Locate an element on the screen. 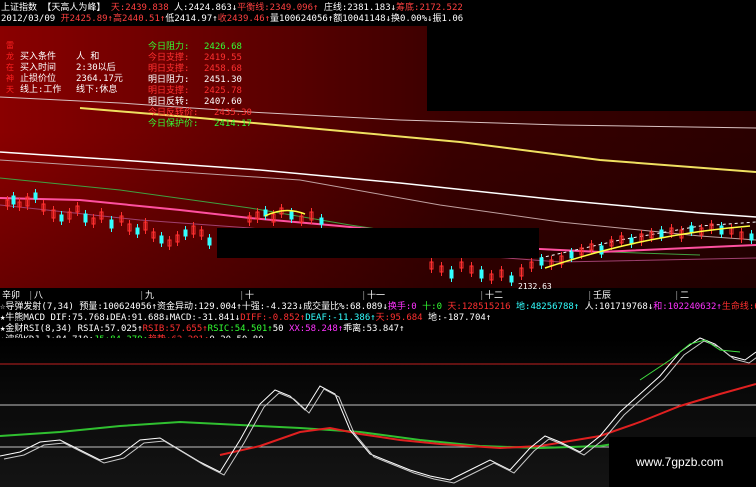 Image resolution: width=756 pixels, height=487 pixels. watermark-text: www.7gpzb.com is located at coordinates (680, 462).